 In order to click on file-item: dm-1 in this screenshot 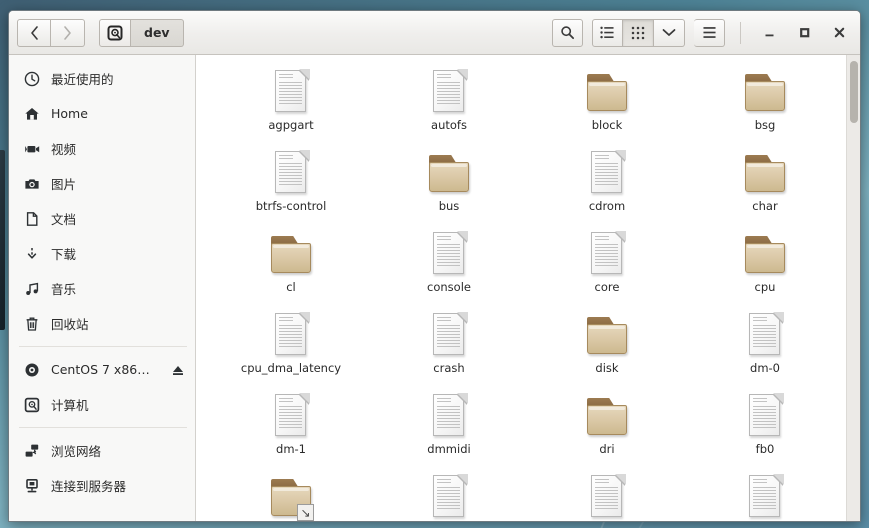, I will do `click(291, 427)`.